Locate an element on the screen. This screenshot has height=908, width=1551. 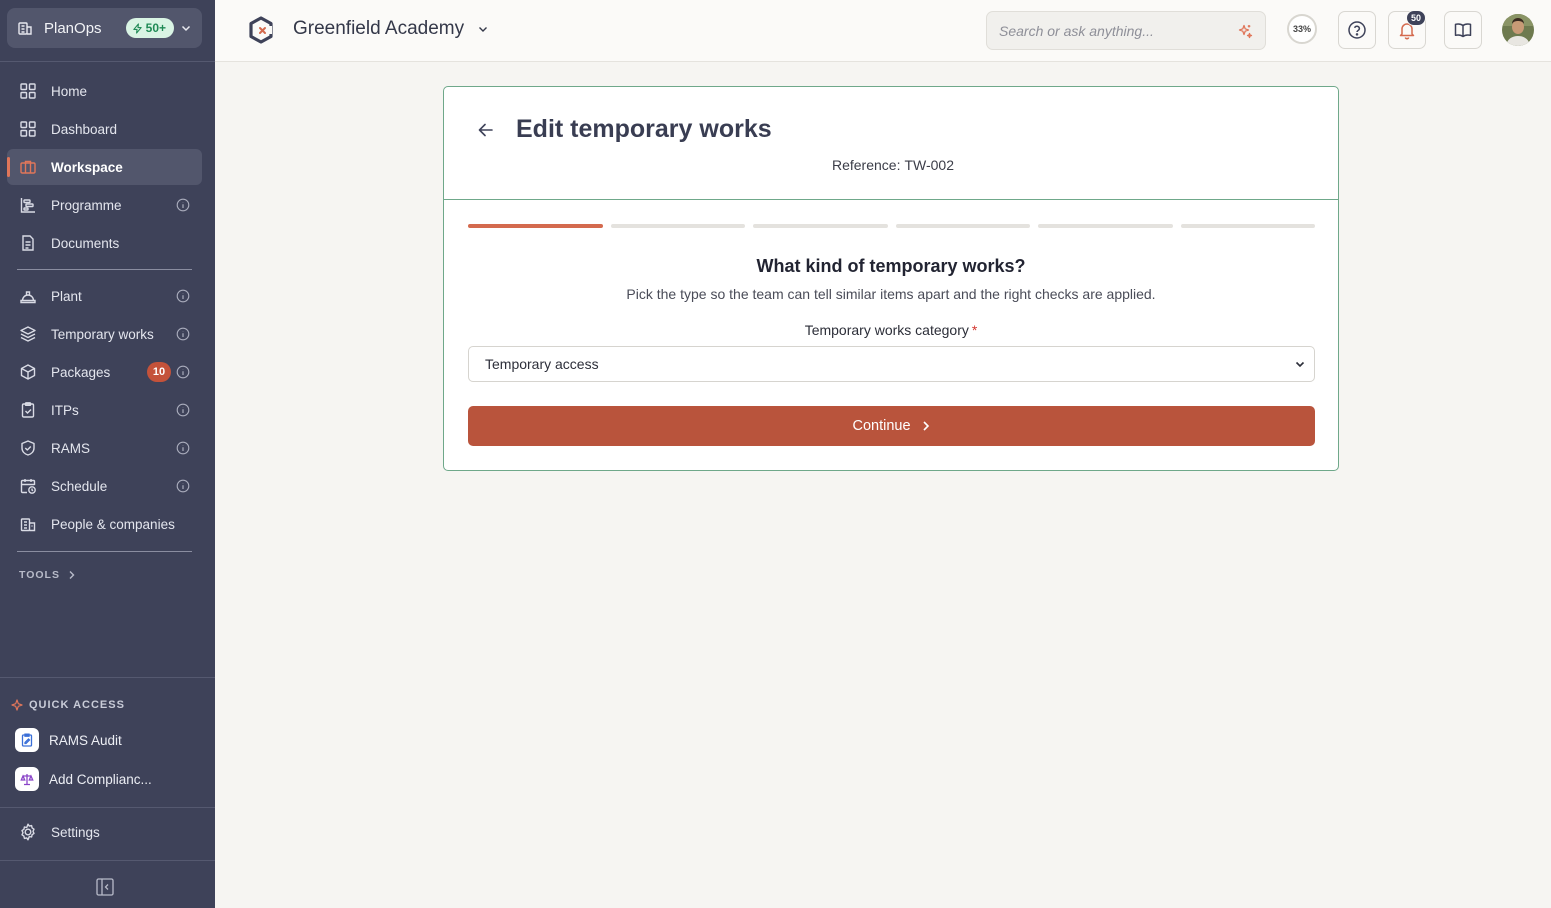
search-input is located at coordinates (1118, 30).